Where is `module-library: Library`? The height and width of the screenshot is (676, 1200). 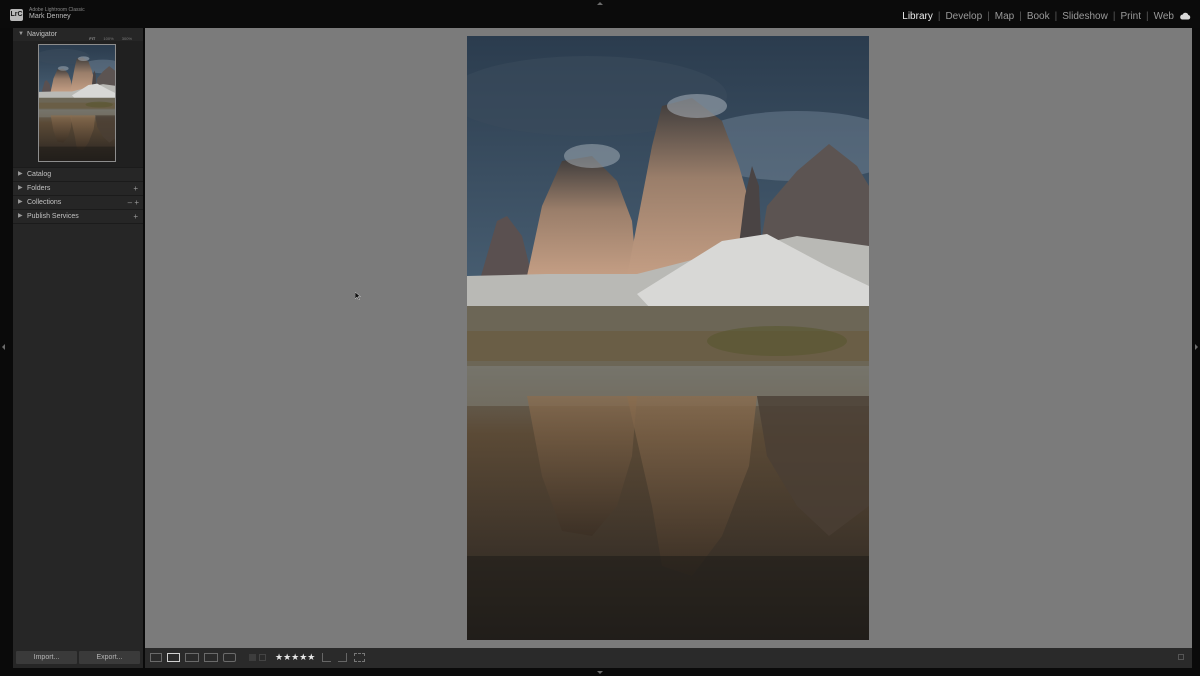 module-library: Library is located at coordinates (917, 16).